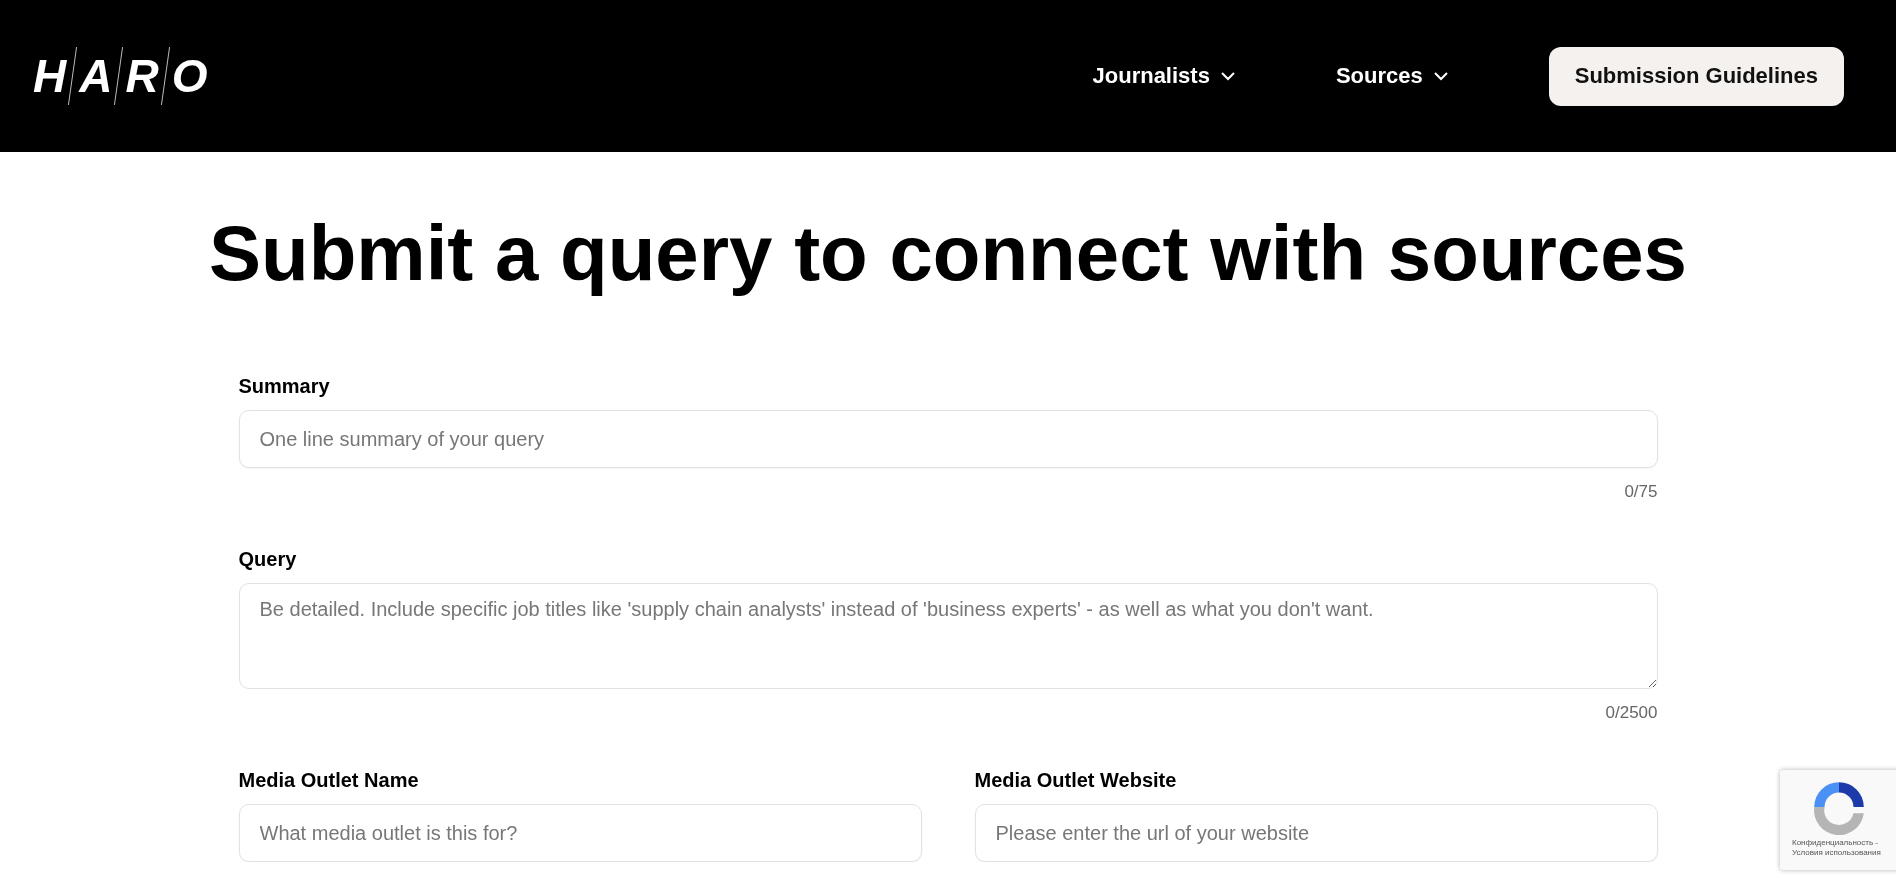 This screenshot has height=894, width=1896. I want to click on field-label: Media Outlet Name, so click(329, 780).